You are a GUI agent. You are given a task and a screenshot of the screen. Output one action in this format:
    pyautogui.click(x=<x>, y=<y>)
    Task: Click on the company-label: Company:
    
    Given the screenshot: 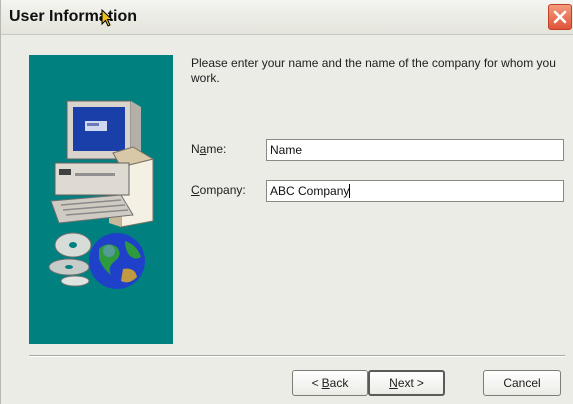 What is the action you would take?
    pyautogui.click(x=218, y=190)
    